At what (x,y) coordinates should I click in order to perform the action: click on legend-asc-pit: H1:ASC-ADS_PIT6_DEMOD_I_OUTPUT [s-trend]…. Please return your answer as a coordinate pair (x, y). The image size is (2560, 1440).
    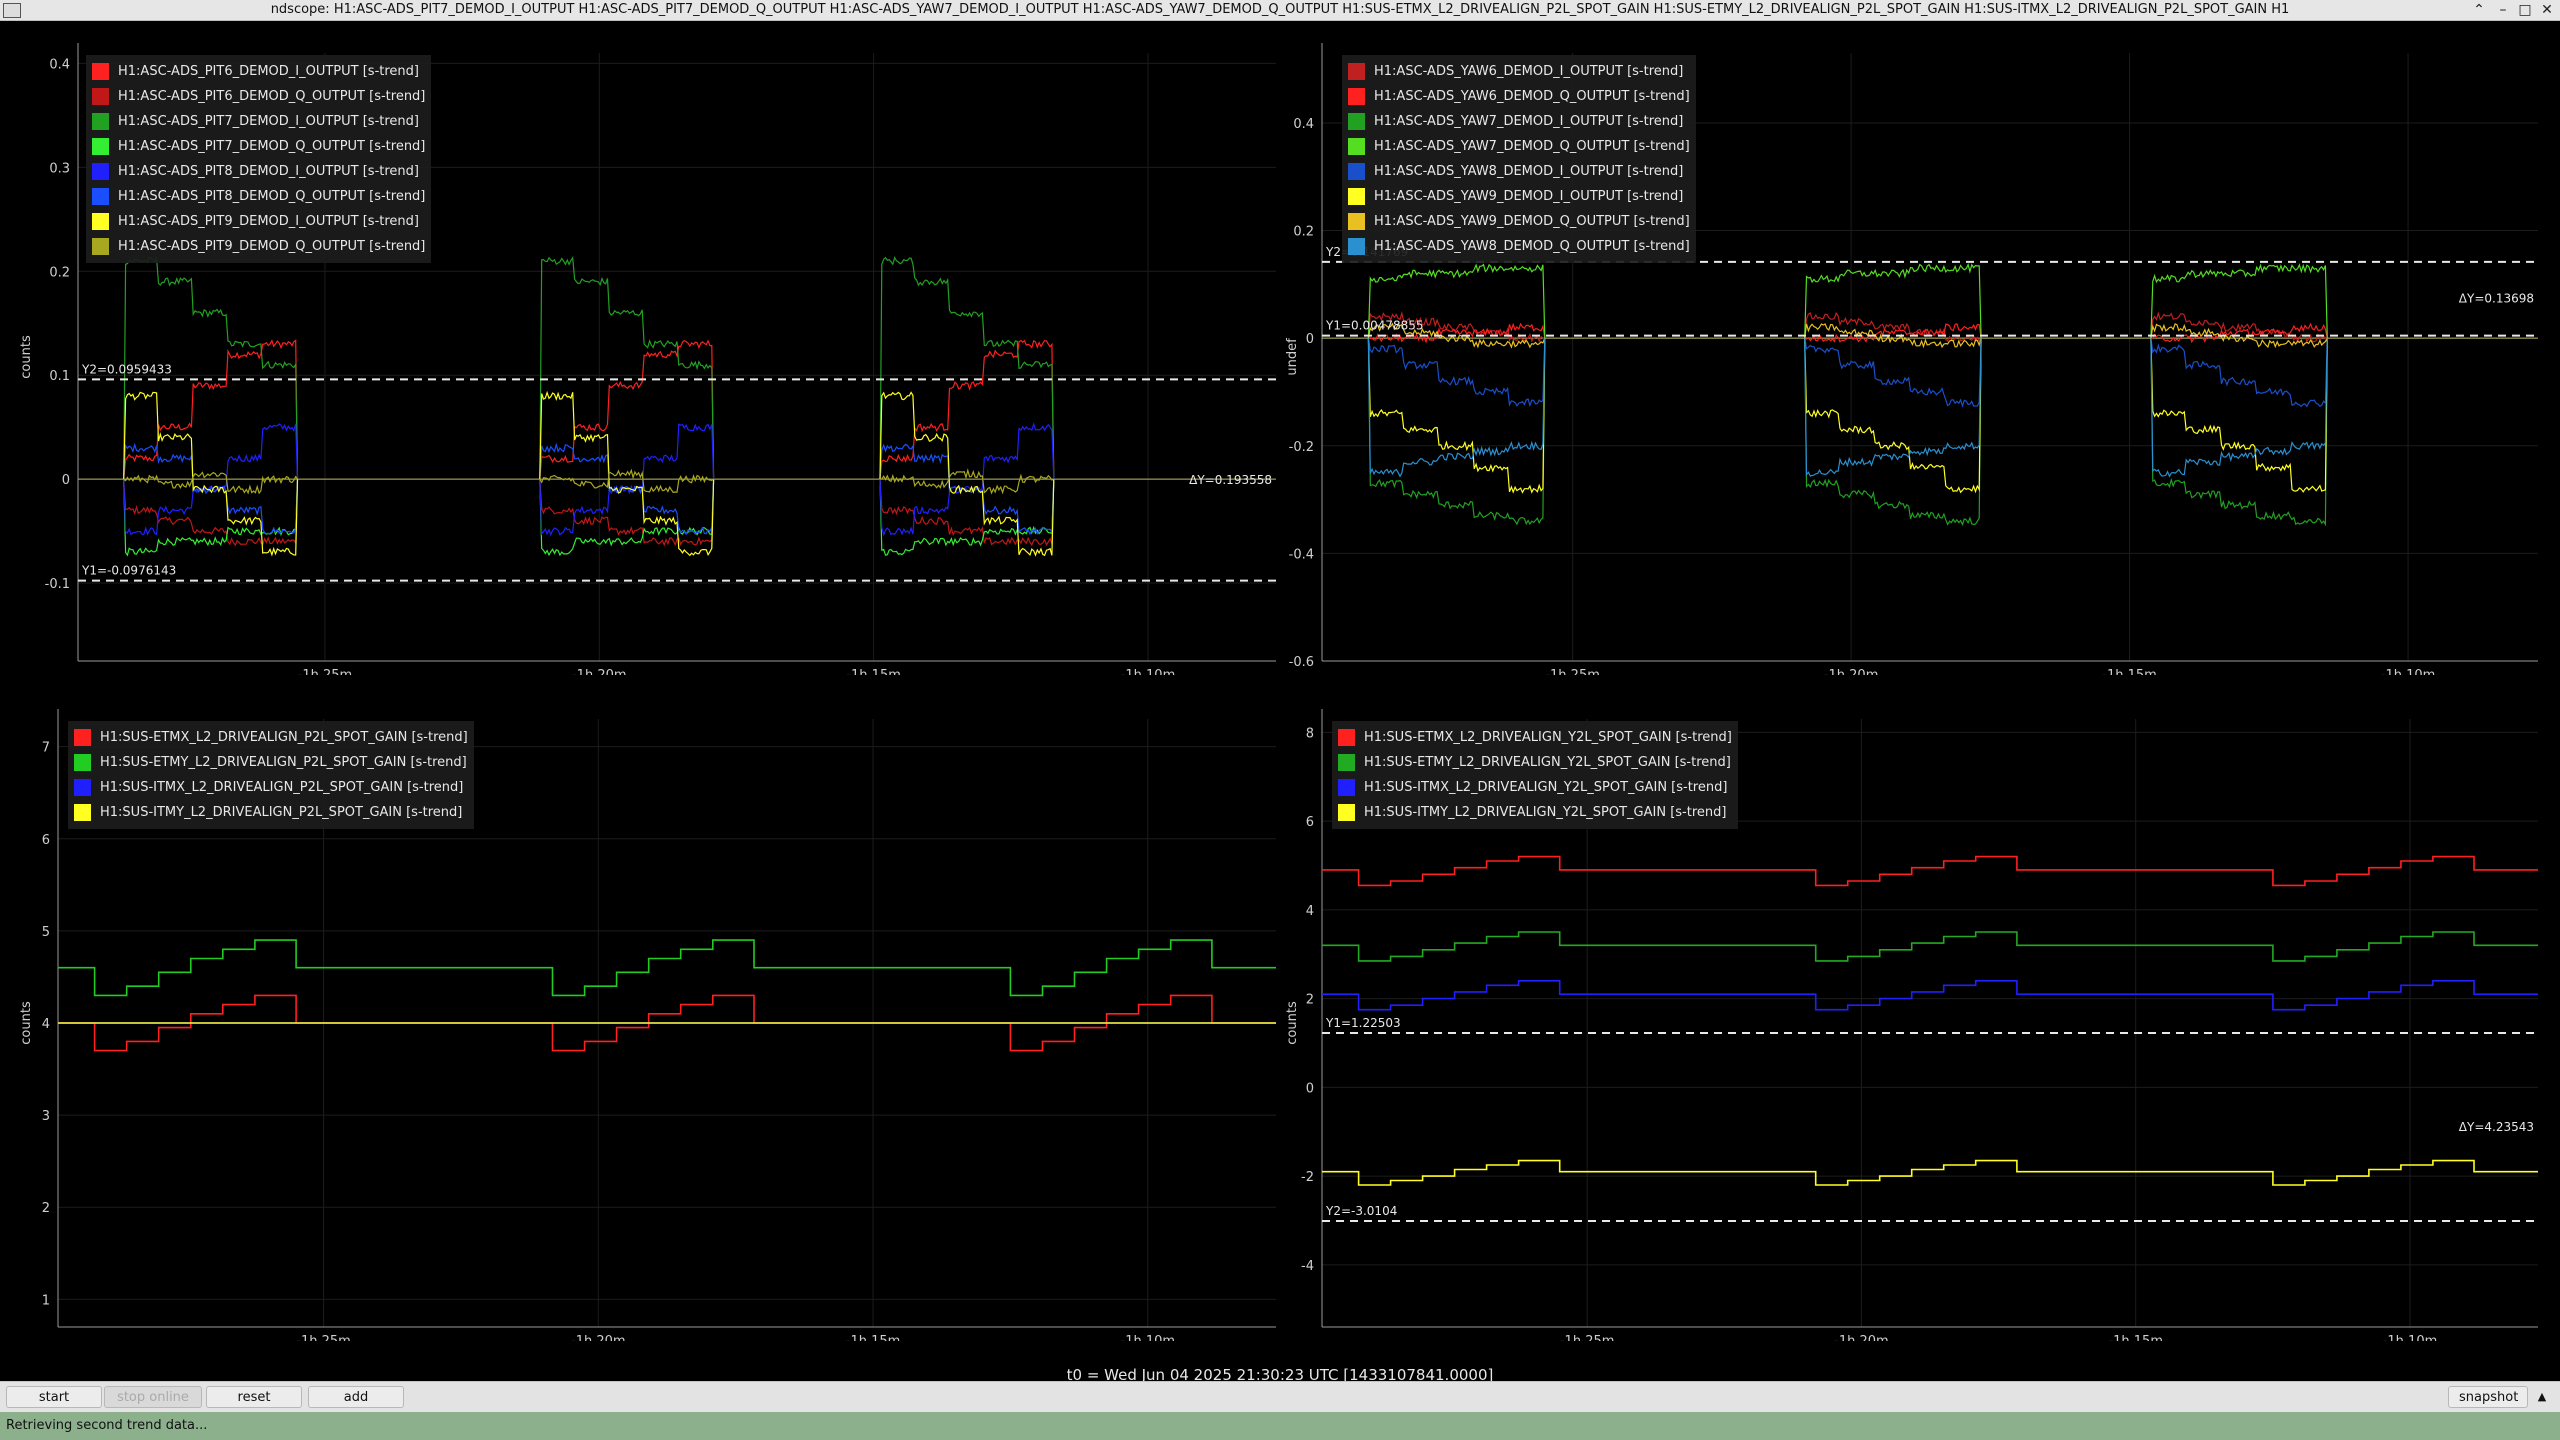
    Looking at the image, I should click on (259, 159).